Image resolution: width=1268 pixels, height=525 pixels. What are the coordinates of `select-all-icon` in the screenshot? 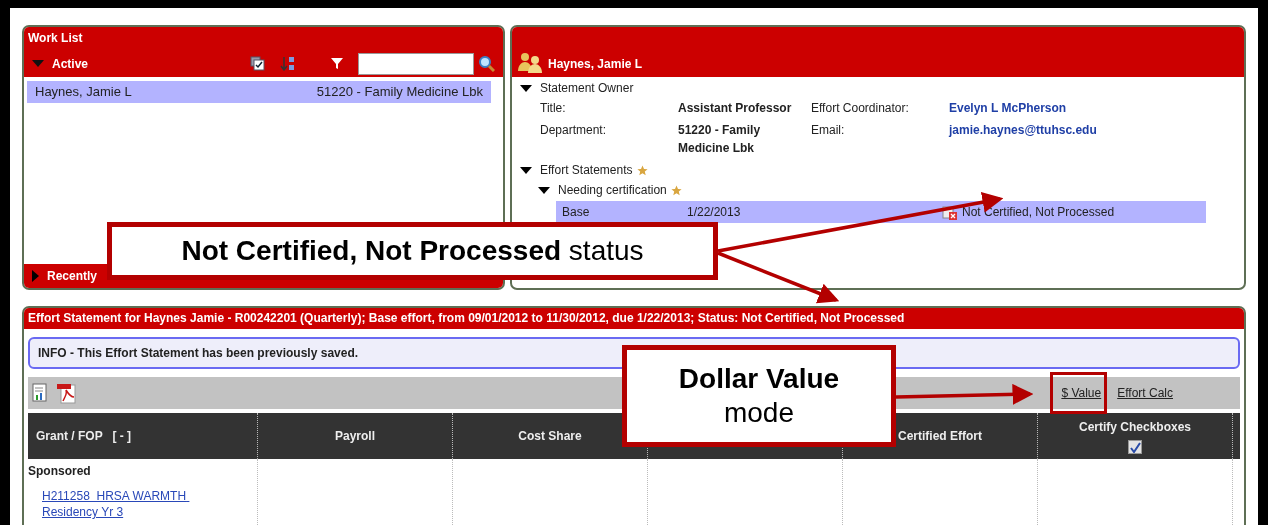 It's located at (258, 63).